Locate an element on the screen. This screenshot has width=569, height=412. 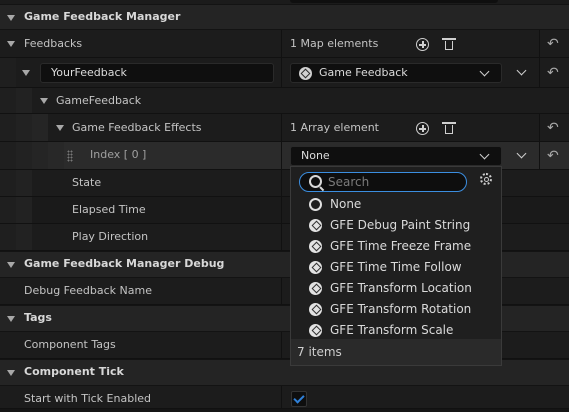
state-label: State is located at coordinates (87, 182).